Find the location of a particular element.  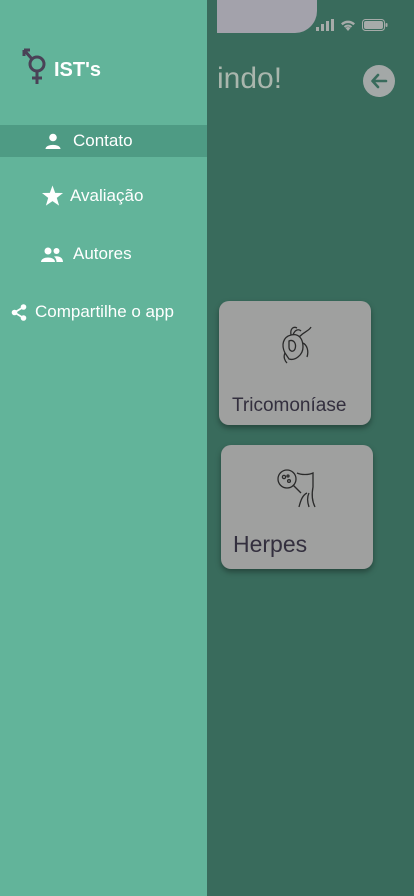

group-icon is located at coordinates (52, 254).